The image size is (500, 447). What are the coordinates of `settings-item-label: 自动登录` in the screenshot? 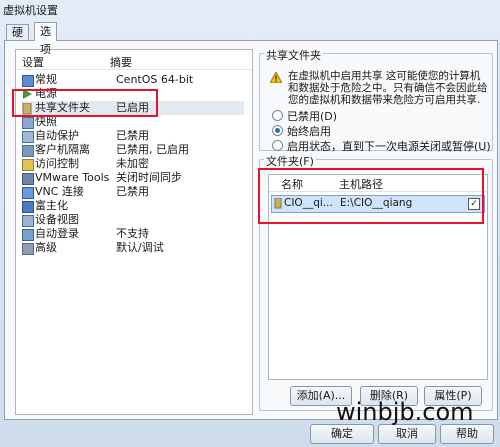 It's located at (57, 233).